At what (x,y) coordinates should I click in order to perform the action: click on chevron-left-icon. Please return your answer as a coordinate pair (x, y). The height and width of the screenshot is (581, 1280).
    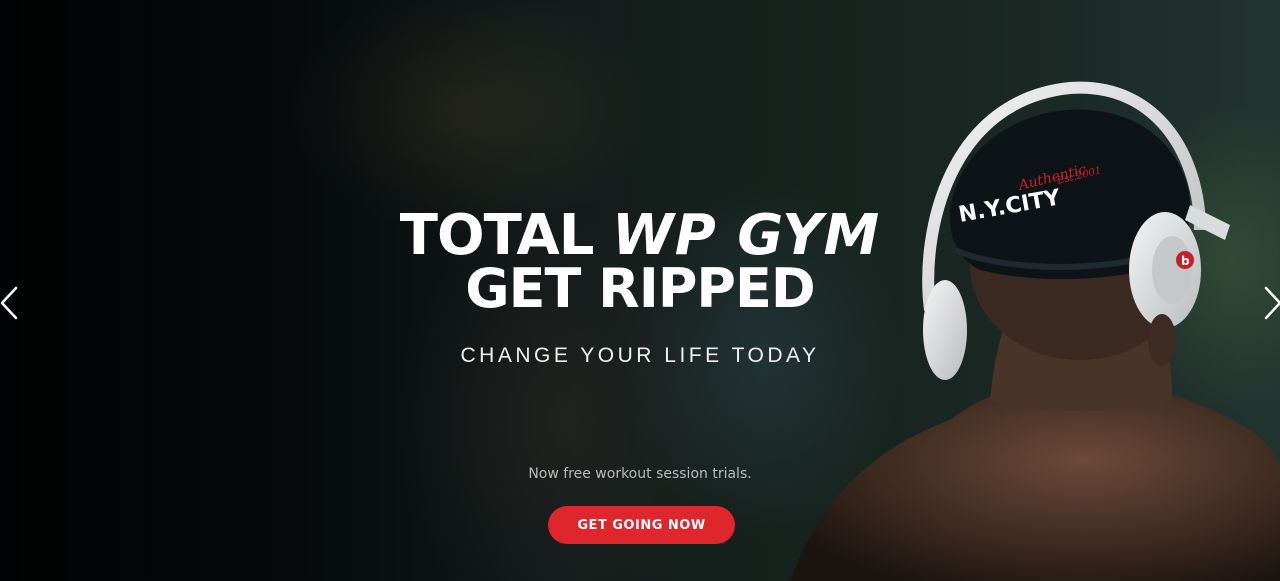
    Looking at the image, I should click on (9, 303).